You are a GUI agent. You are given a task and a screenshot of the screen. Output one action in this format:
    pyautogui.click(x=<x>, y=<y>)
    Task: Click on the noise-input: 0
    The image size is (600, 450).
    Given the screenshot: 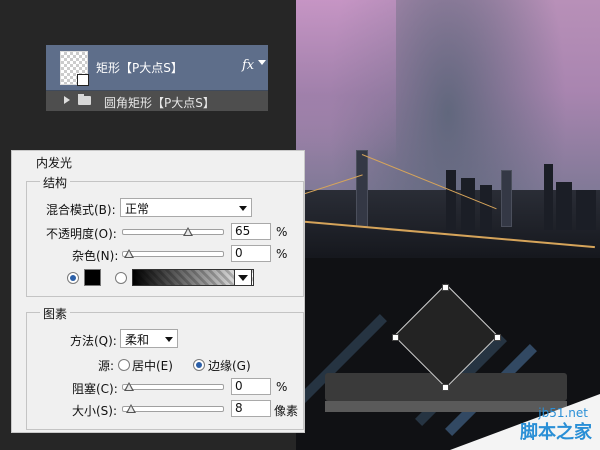 What is the action you would take?
    pyautogui.click(x=251, y=253)
    